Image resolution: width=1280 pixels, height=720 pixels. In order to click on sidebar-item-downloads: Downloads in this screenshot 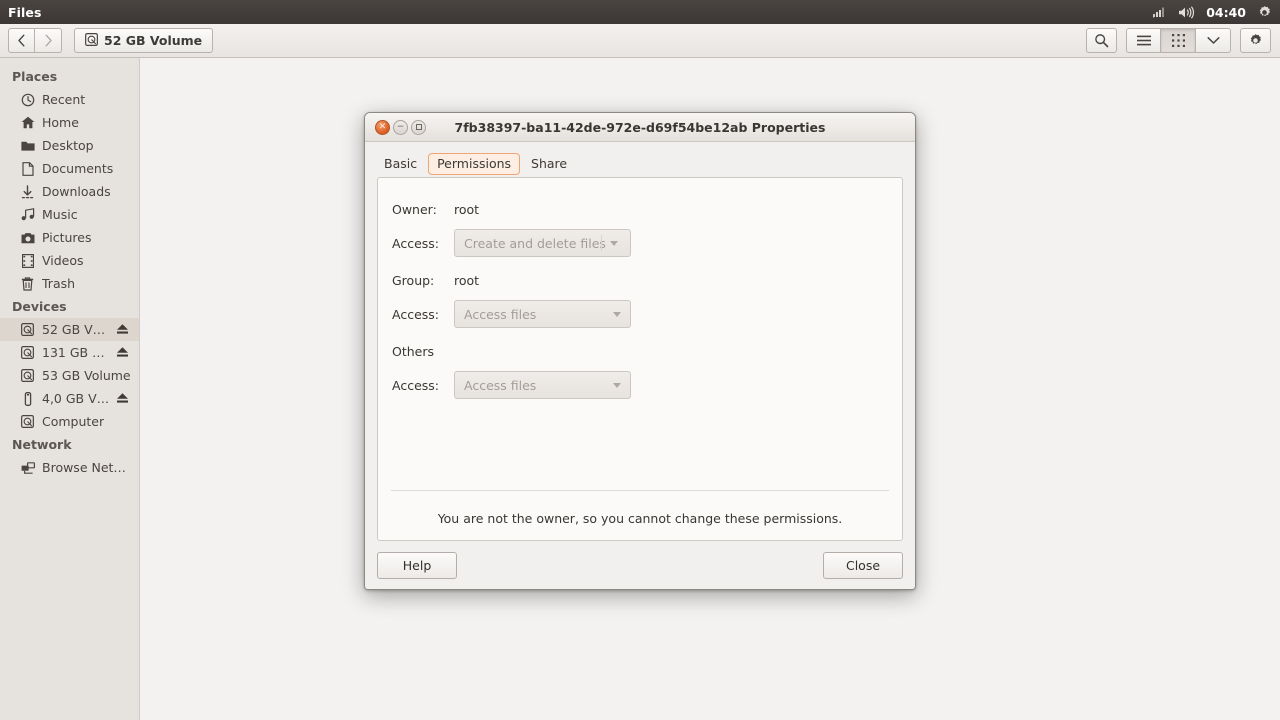, I will do `click(69, 191)`.